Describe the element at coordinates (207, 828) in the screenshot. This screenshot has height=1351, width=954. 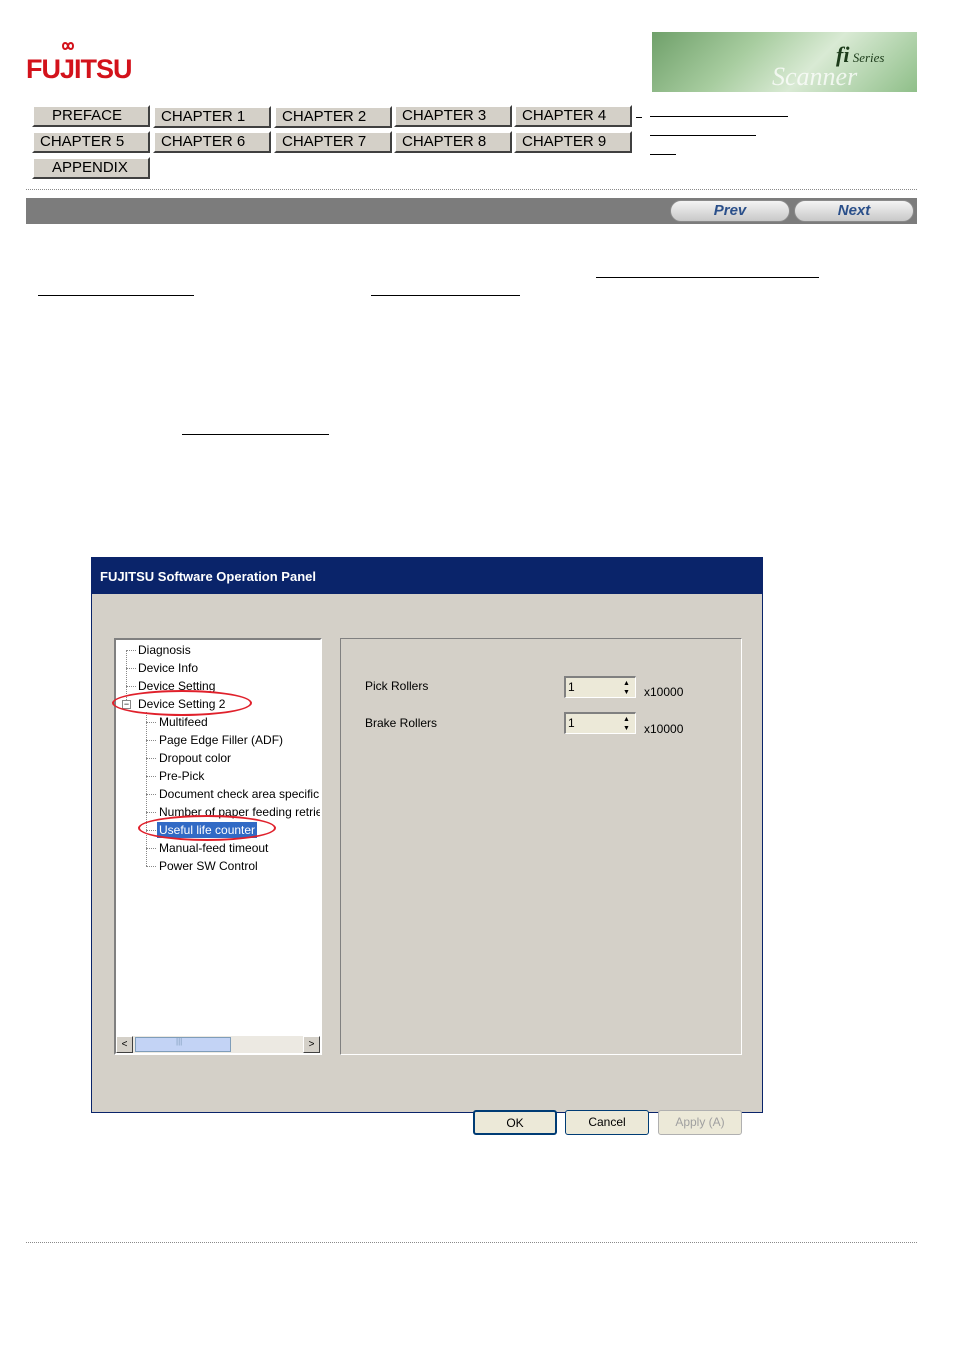
I see `highlight-useful-life-counter` at that location.